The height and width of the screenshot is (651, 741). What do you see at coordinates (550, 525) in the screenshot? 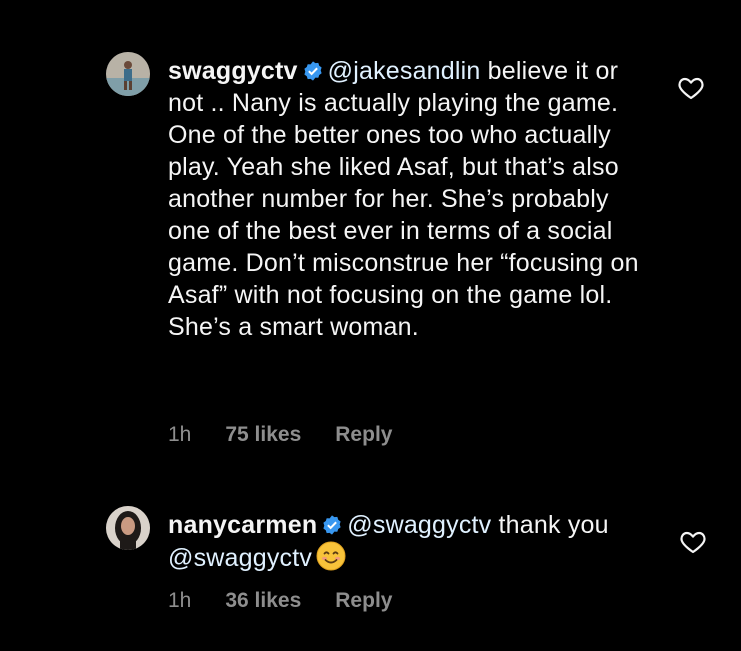
I see `comment-body: thank you` at bounding box center [550, 525].